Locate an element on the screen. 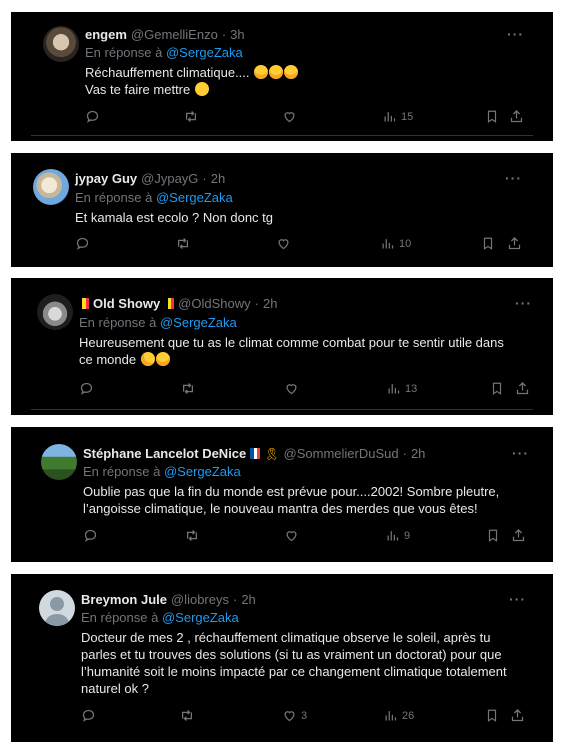 Image resolution: width=565 pixels, height=754 pixels. display-name: Stéphane Lancelot DeNice is located at coordinates (164, 453).